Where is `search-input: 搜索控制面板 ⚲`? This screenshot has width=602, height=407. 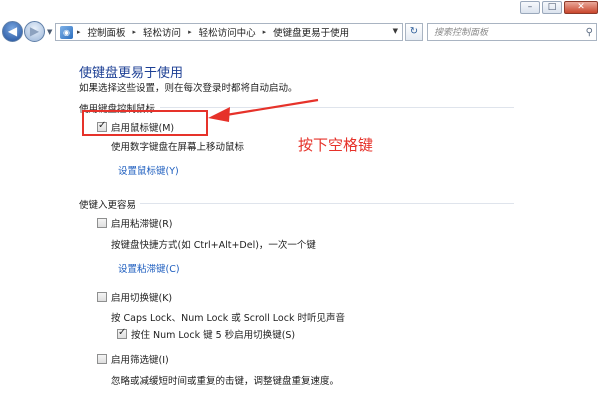
search-input: 搜索控制面板 ⚲ is located at coordinates (512, 32).